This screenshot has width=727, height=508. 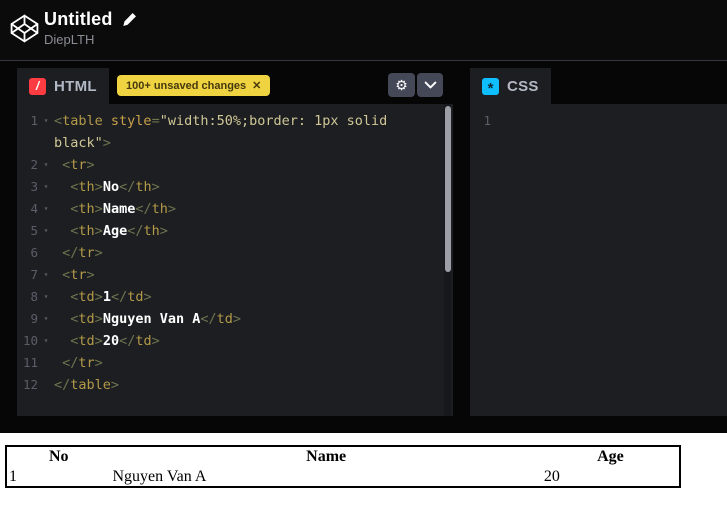 What do you see at coordinates (156, 319) in the screenshot?
I see `code-text: <td>Nguyen Van A</td>` at bounding box center [156, 319].